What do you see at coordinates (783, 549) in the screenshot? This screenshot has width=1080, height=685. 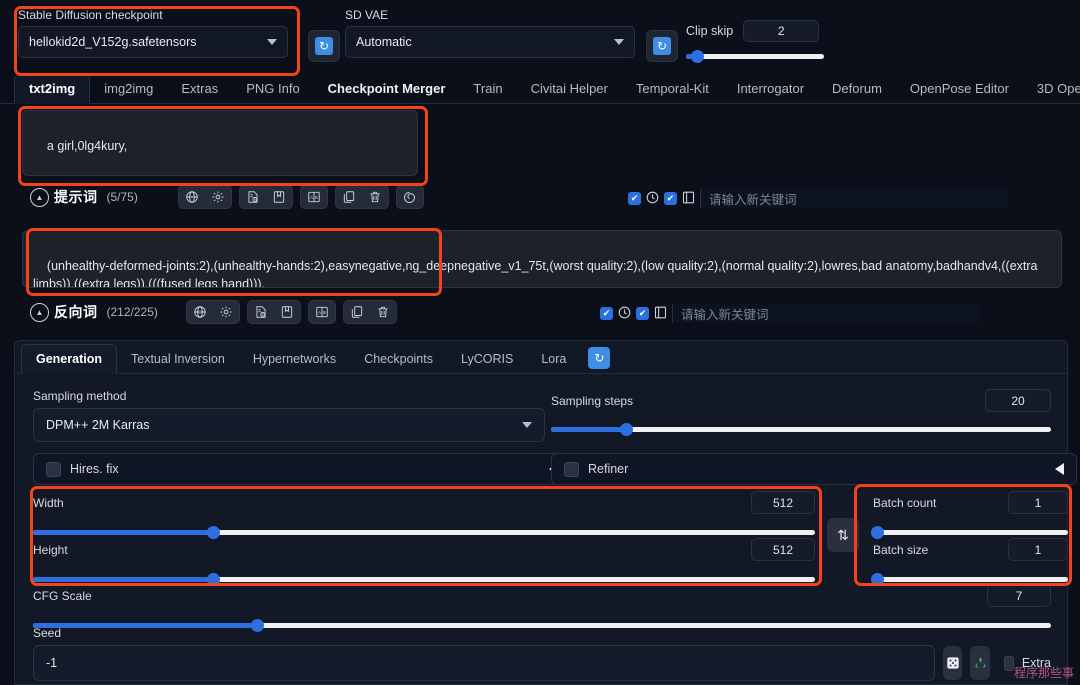 I see `height-value: 512` at bounding box center [783, 549].